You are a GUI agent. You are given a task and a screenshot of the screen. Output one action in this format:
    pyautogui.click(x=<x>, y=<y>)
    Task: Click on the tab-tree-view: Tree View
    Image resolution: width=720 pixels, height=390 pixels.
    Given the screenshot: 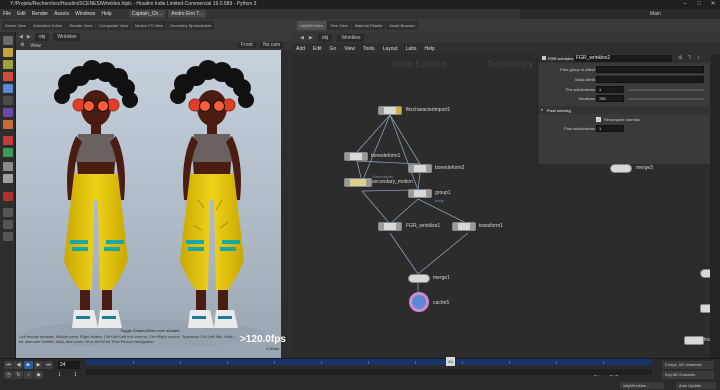 What is the action you would take?
    pyautogui.click(x=338, y=25)
    